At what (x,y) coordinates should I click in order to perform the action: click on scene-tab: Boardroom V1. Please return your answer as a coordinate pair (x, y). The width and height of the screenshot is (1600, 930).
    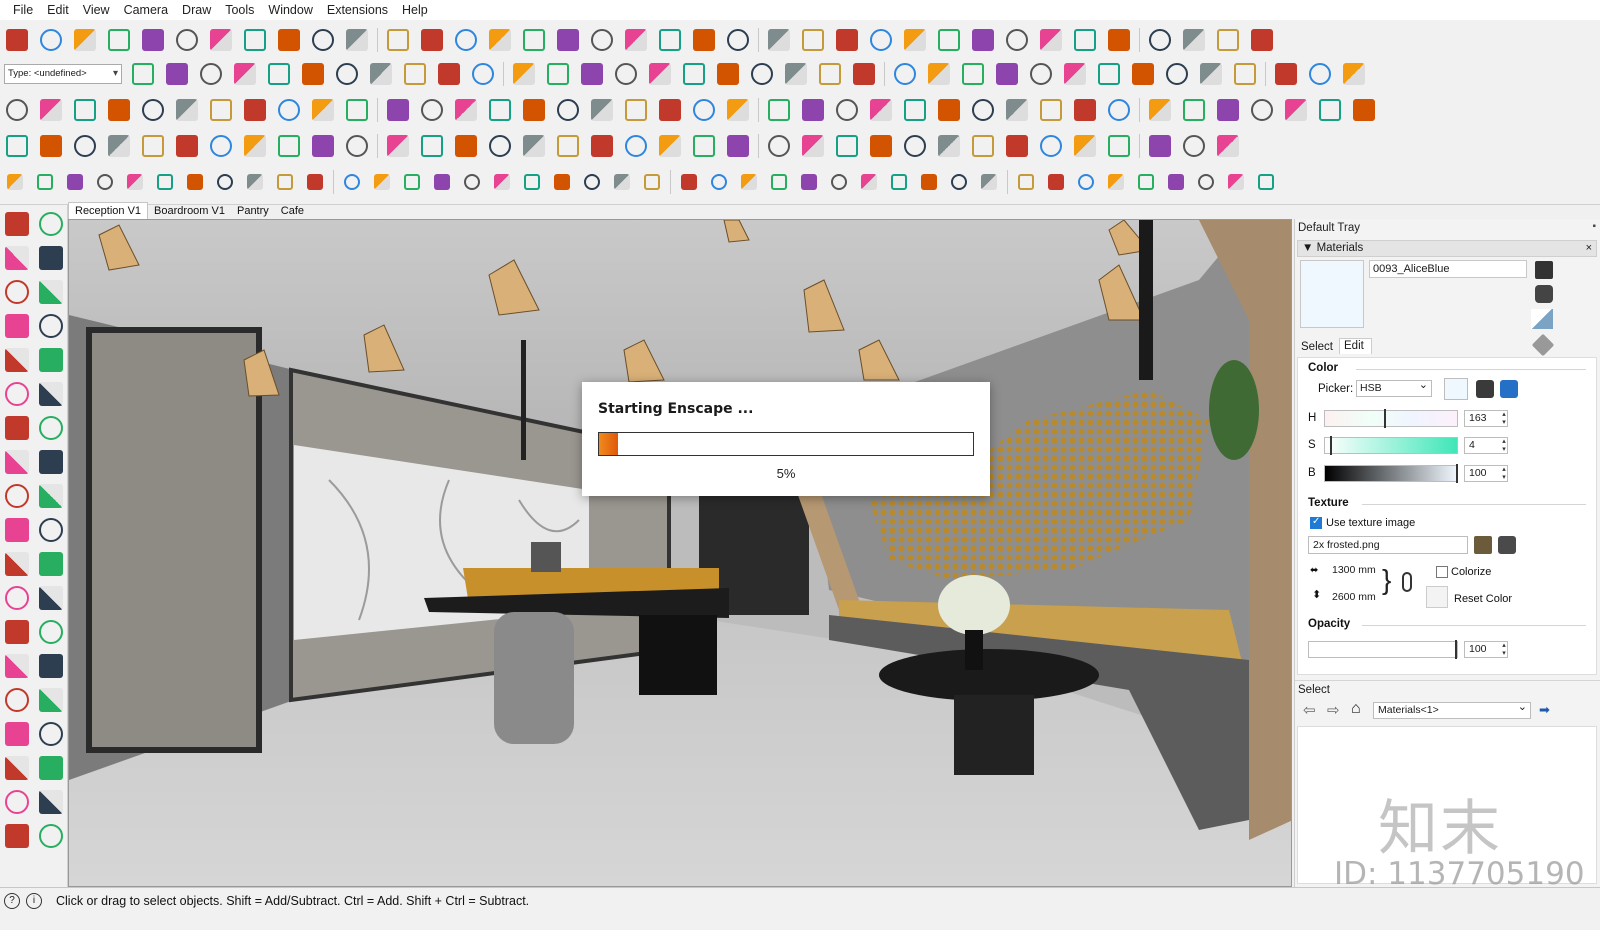
    Looking at the image, I should click on (189, 211).